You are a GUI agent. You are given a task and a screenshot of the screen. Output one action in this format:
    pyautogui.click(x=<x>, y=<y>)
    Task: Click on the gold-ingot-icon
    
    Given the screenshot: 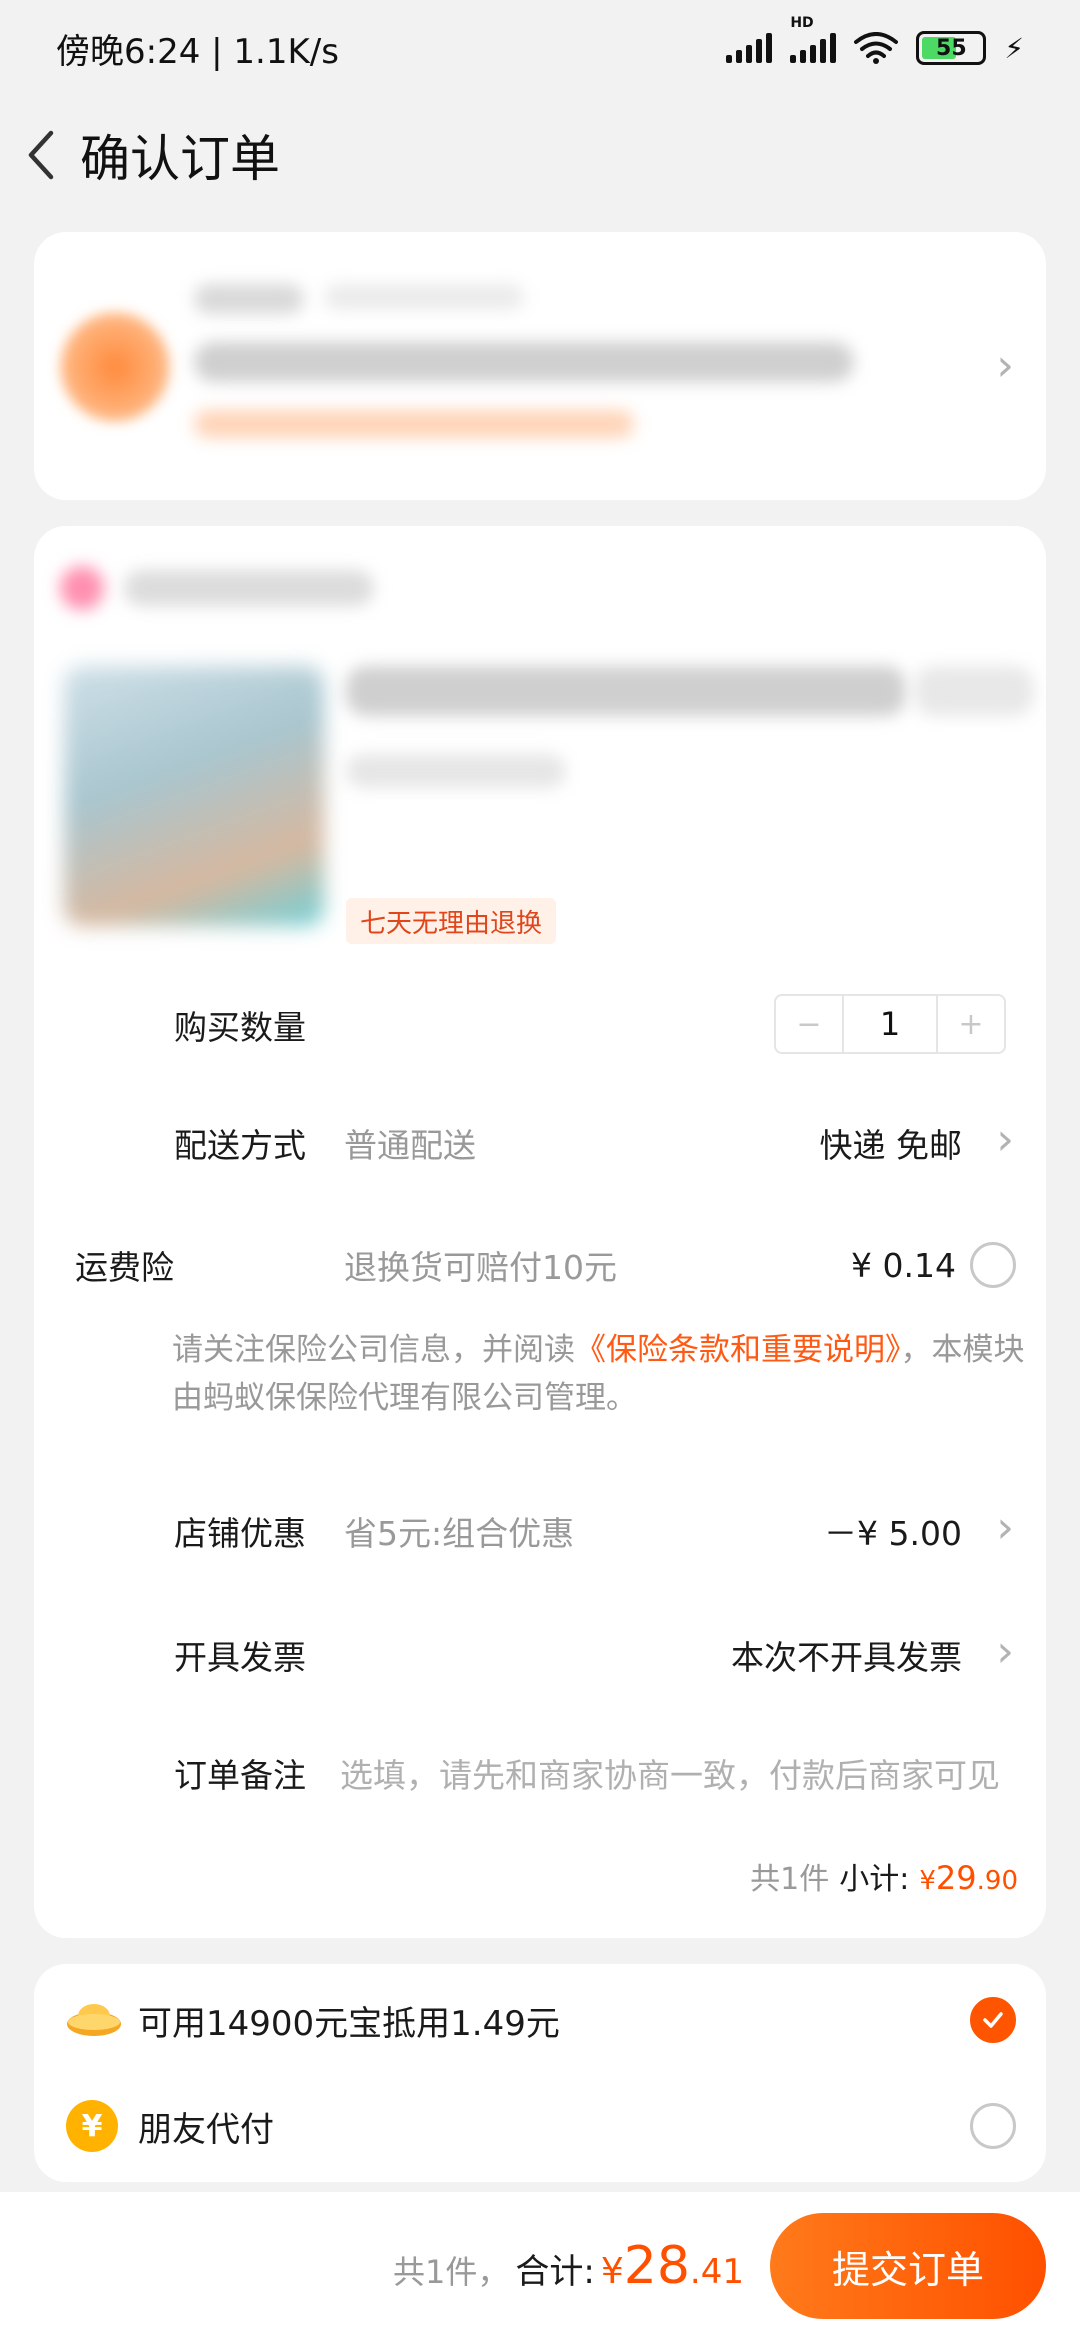 What is the action you would take?
    pyautogui.click(x=94, y=2020)
    